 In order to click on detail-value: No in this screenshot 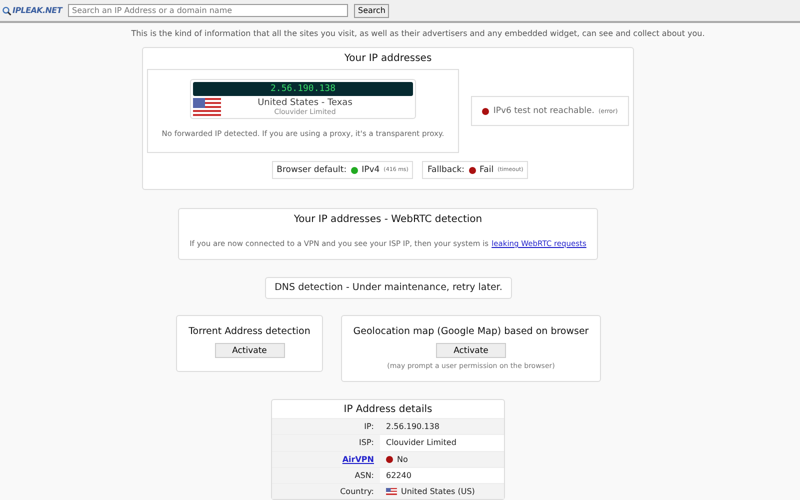, I will do `click(402, 459)`.